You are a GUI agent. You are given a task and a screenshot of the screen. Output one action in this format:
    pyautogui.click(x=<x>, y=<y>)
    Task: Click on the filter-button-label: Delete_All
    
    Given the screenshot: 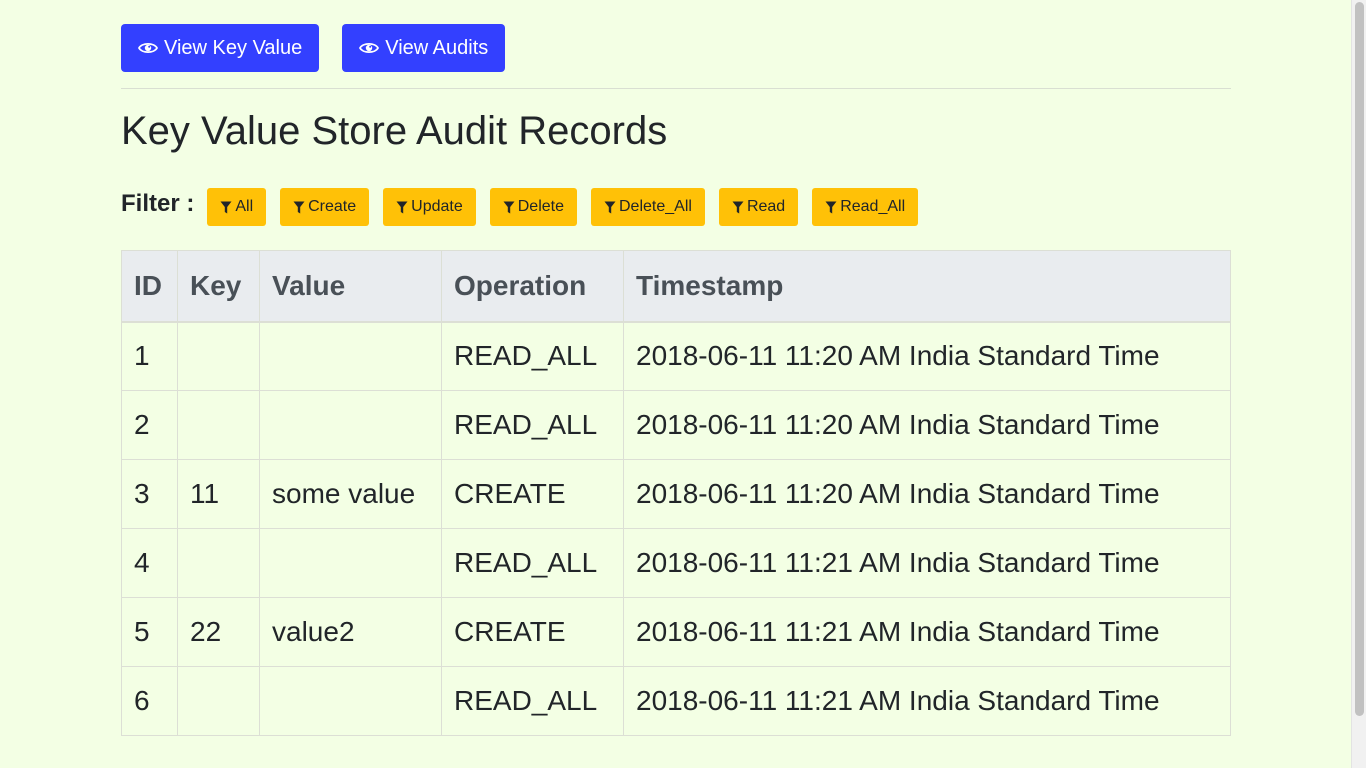 What is the action you would take?
    pyautogui.click(x=655, y=206)
    